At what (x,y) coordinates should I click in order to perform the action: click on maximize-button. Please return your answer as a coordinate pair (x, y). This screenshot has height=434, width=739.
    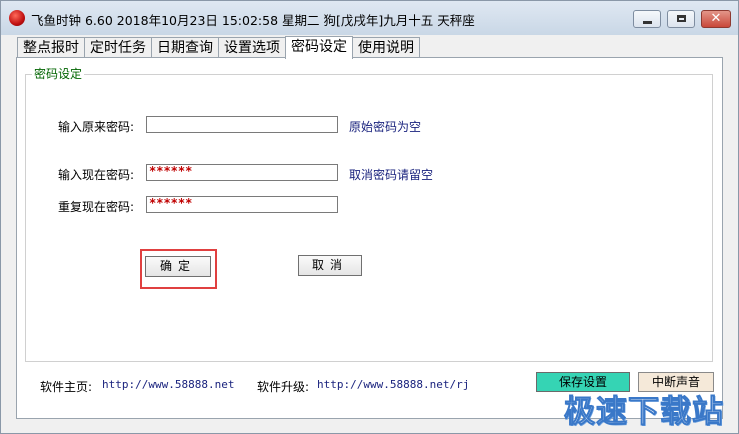
    Looking at the image, I should click on (681, 19).